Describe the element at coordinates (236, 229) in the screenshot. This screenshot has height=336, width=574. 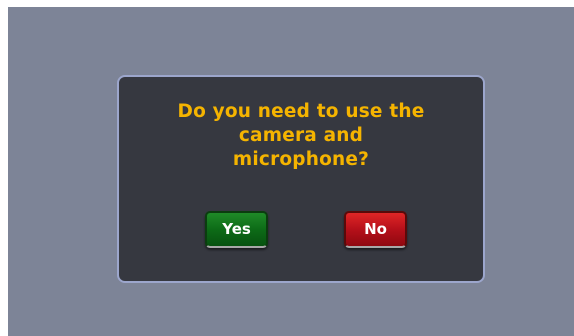
I see `yes-button: Yes` at that location.